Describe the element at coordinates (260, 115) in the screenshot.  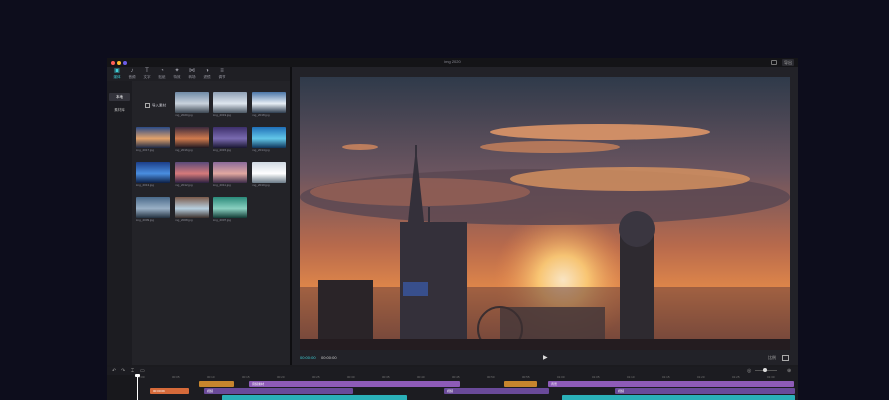
I see `thumbnail-caption: img_2018.jpg` at that location.